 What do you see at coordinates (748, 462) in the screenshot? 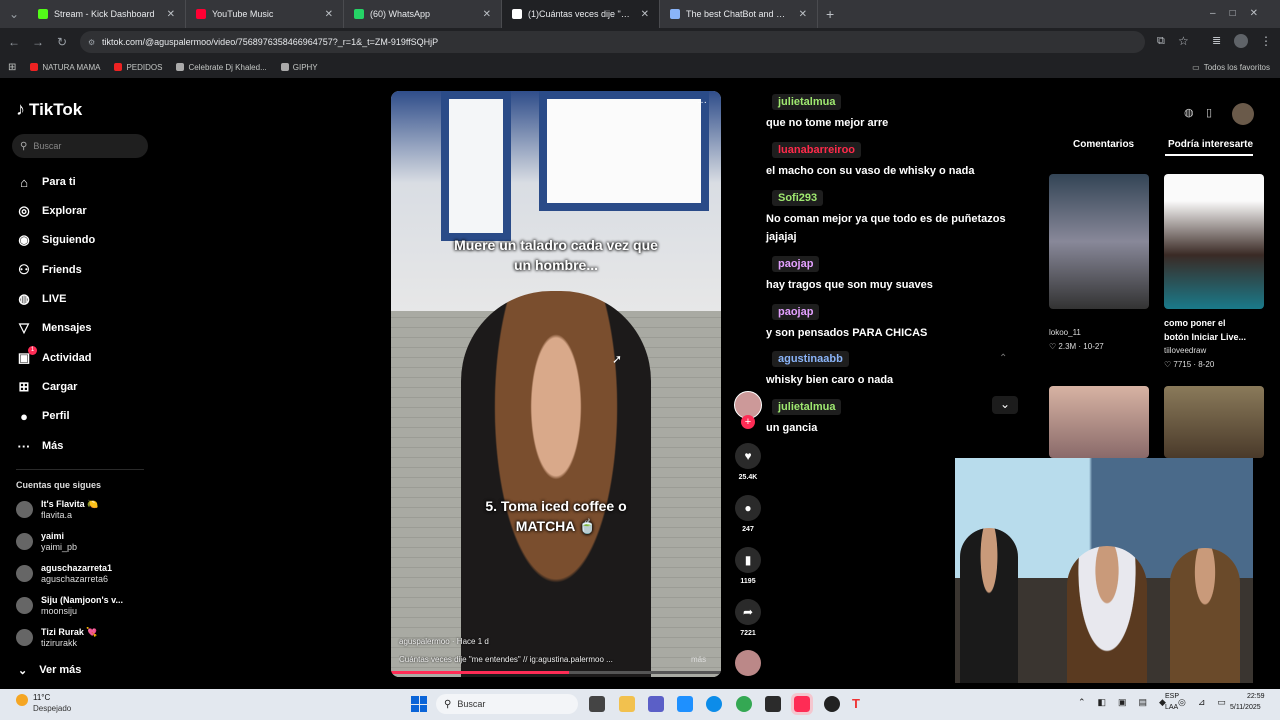
I see `like-action: ♥ 25.4K` at bounding box center [748, 462].